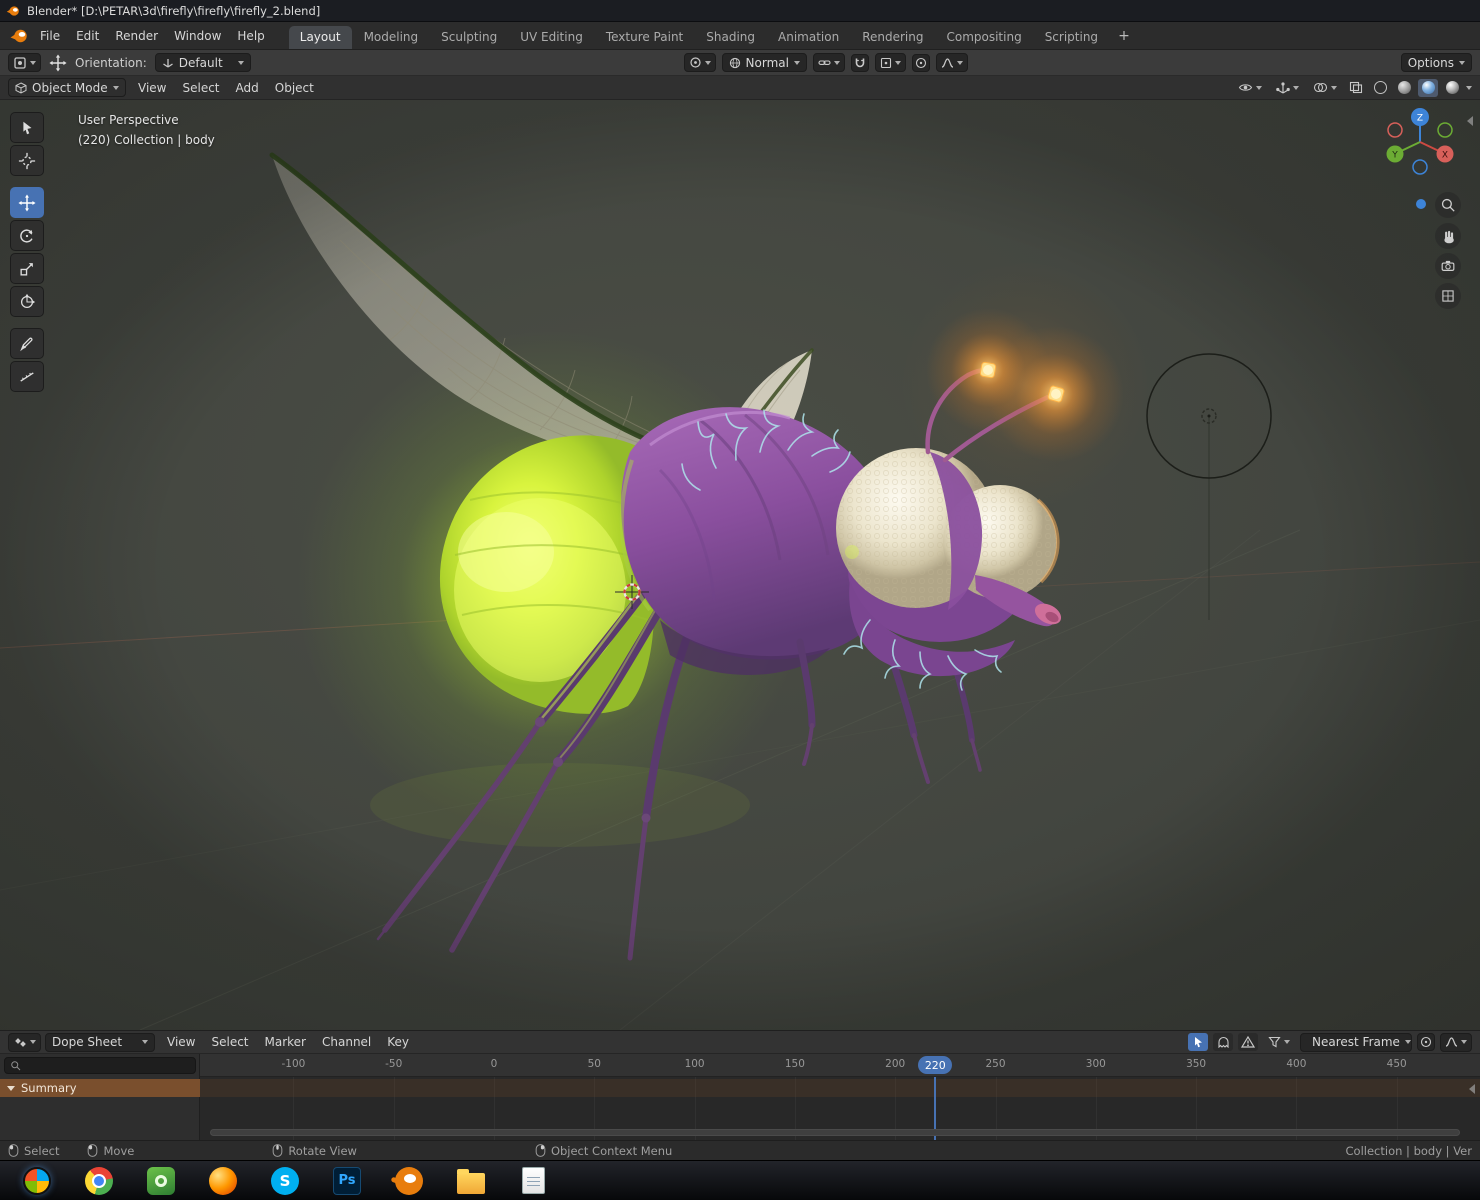 The image size is (1480, 1200). I want to click on channel-search-input, so click(107, 1065).